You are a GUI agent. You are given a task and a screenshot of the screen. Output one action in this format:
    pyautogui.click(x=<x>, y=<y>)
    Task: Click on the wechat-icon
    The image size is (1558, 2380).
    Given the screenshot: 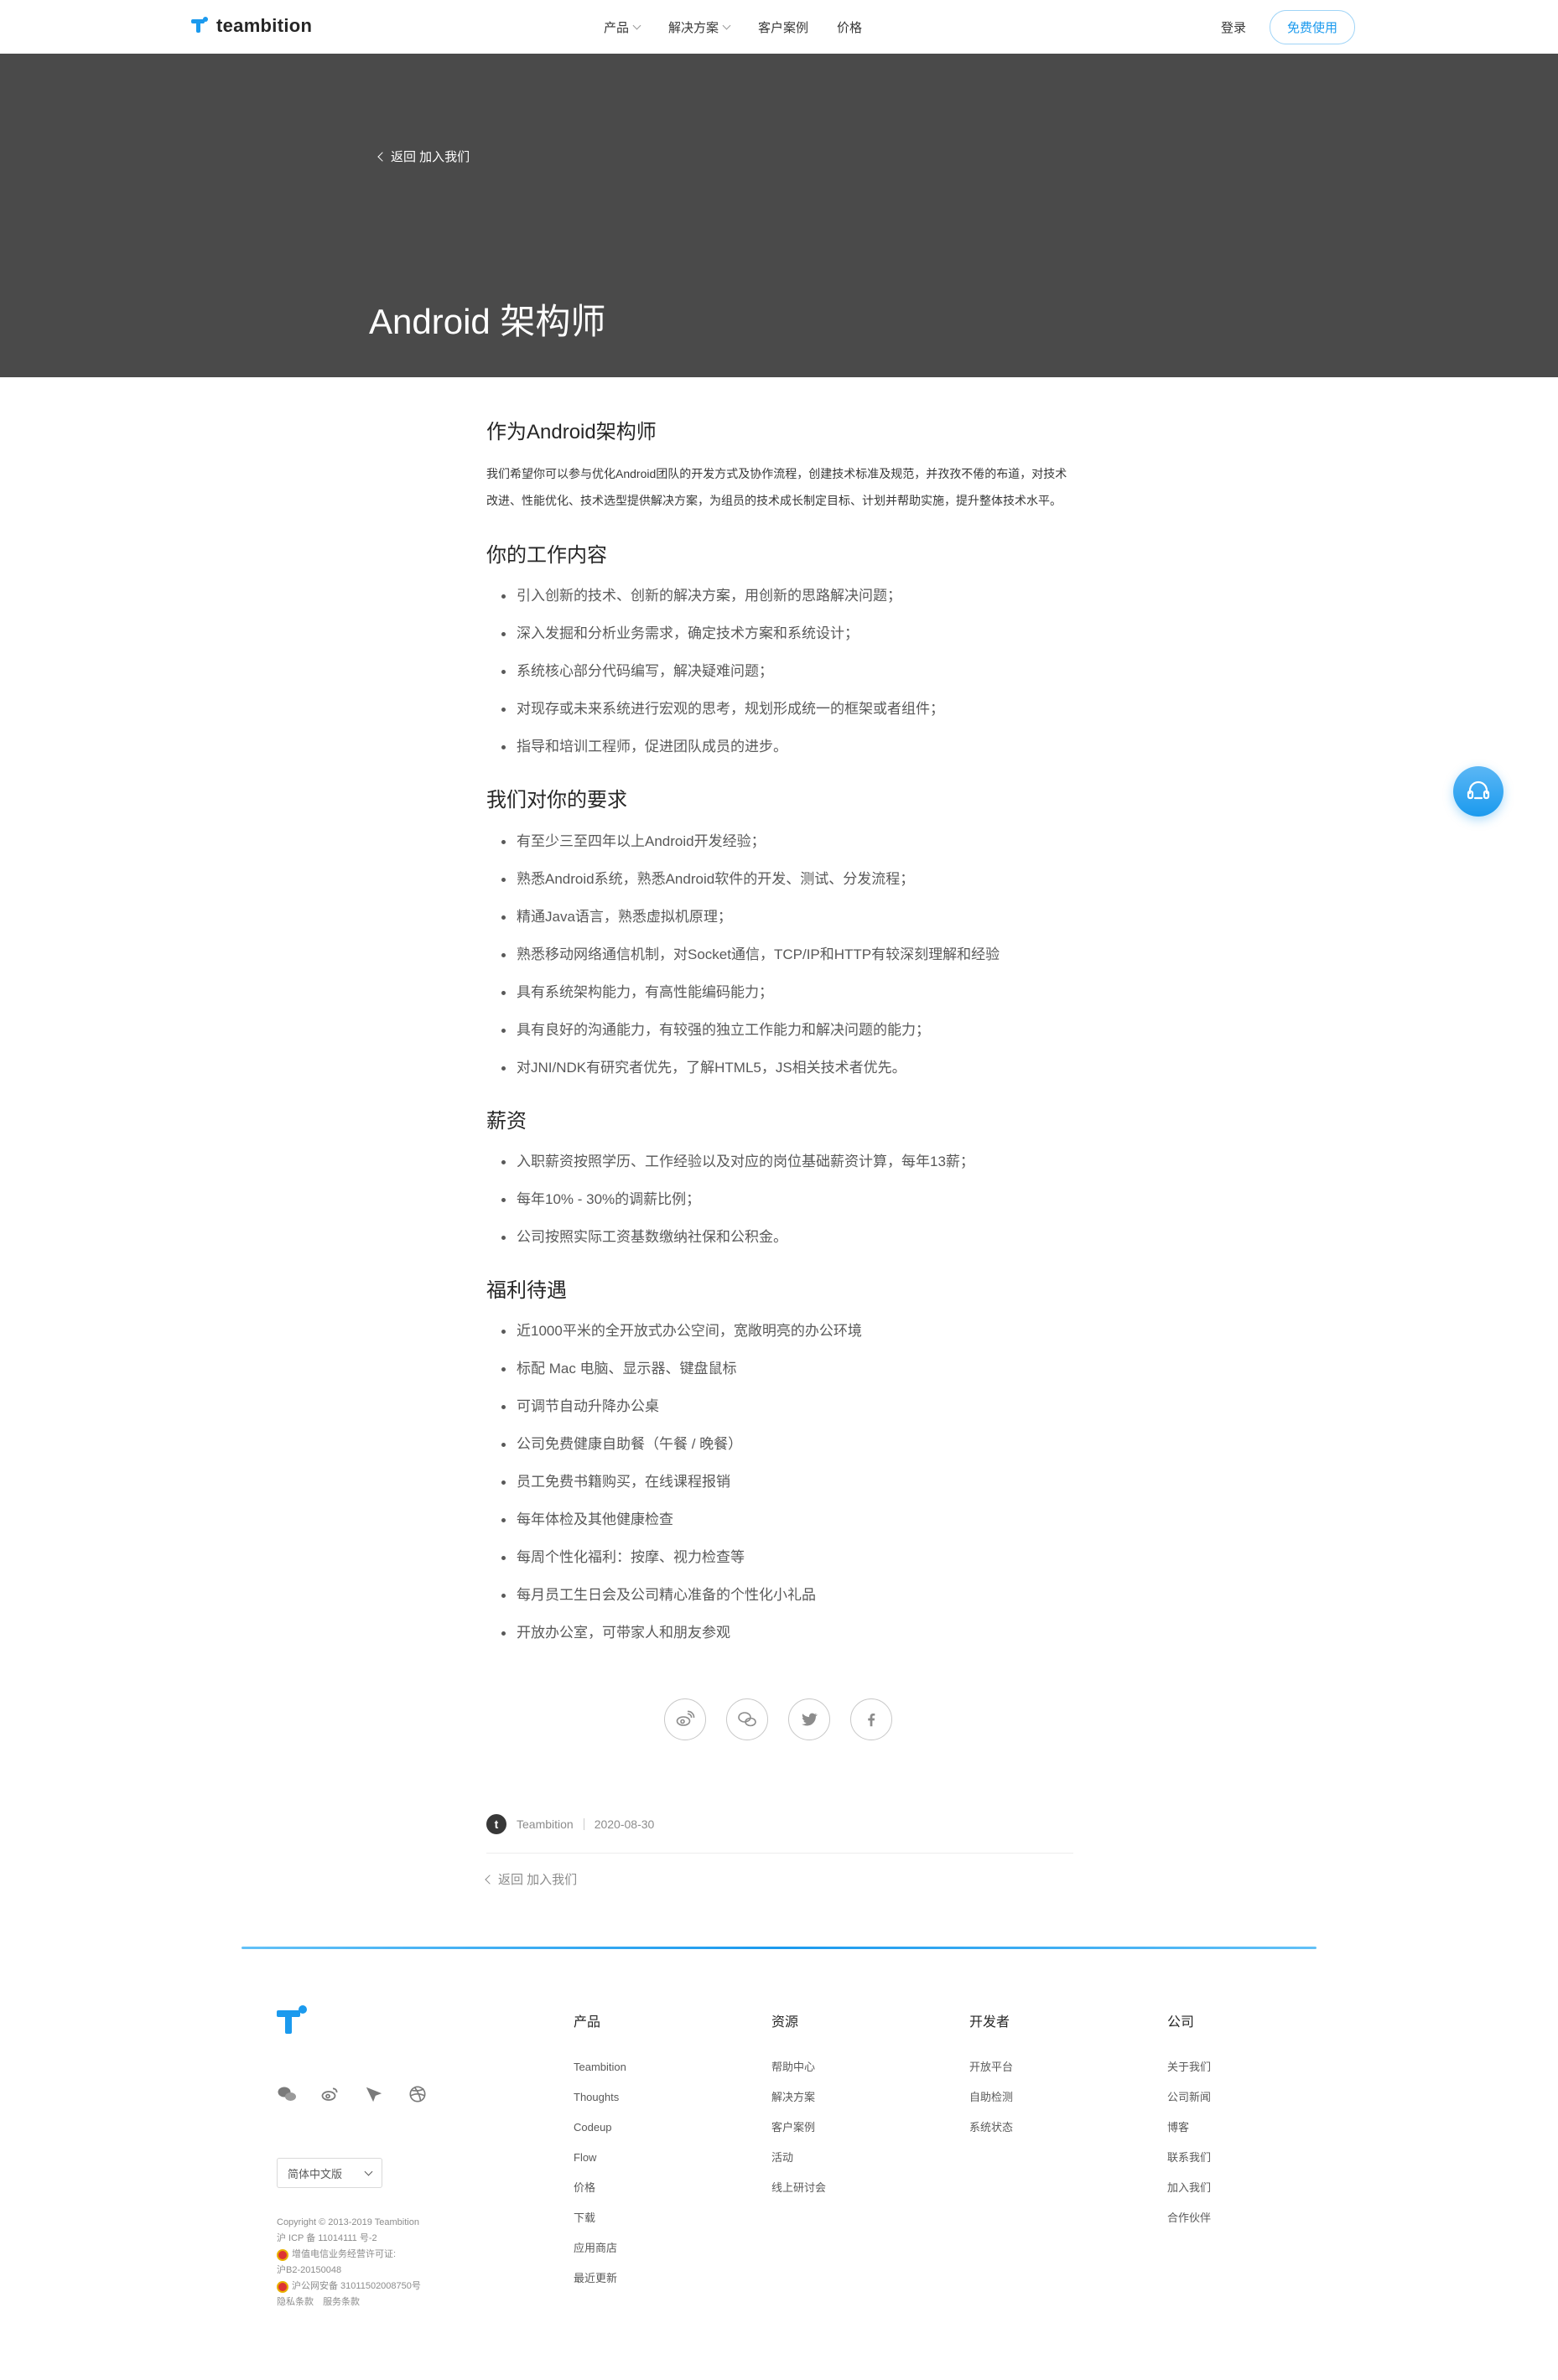 What is the action you would take?
    pyautogui.click(x=287, y=2094)
    